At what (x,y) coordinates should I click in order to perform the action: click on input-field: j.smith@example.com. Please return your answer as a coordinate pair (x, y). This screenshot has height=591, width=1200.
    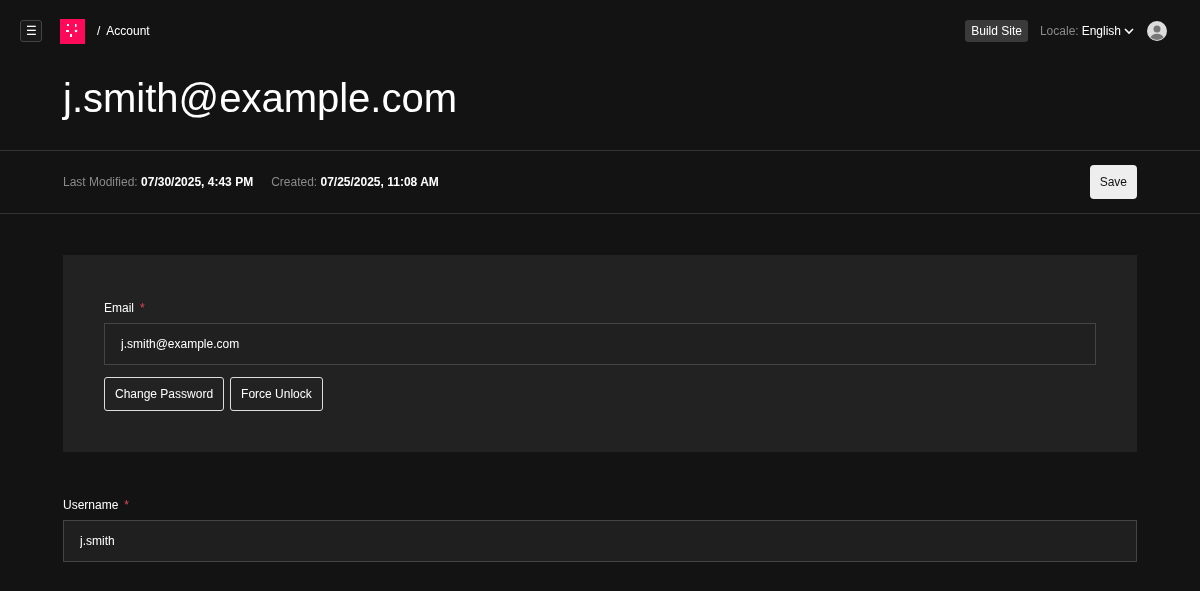
    Looking at the image, I should click on (600, 344).